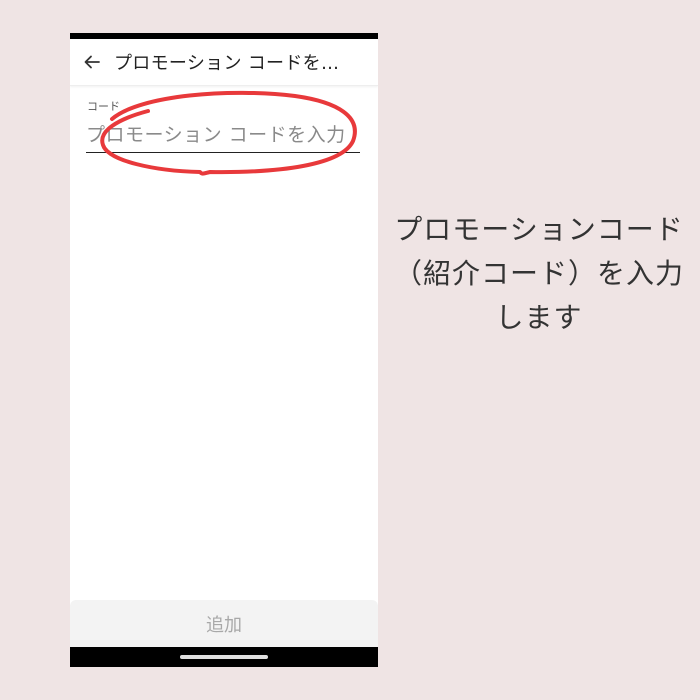  What do you see at coordinates (103, 106) in the screenshot?
I see `code-field-label: コード` at bounding box center [103, 106].